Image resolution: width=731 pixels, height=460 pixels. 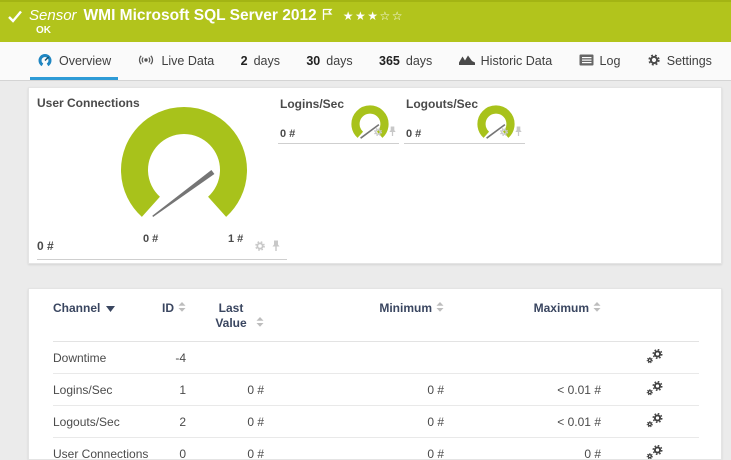 I want to click on column-header-maximum-label: Maximum, so click(x=561, y=308).